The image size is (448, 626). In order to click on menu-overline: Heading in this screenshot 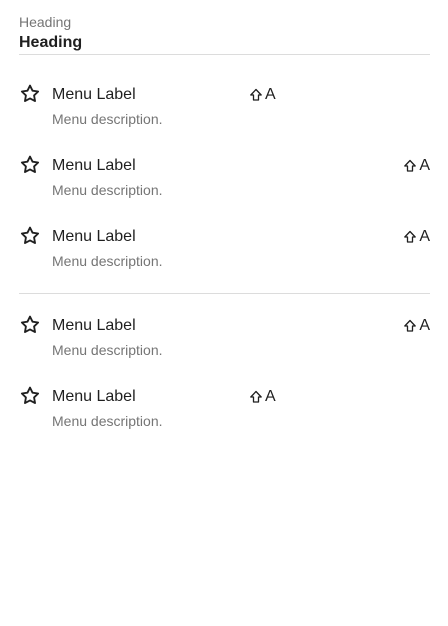, I will do `click(45, 22)`.